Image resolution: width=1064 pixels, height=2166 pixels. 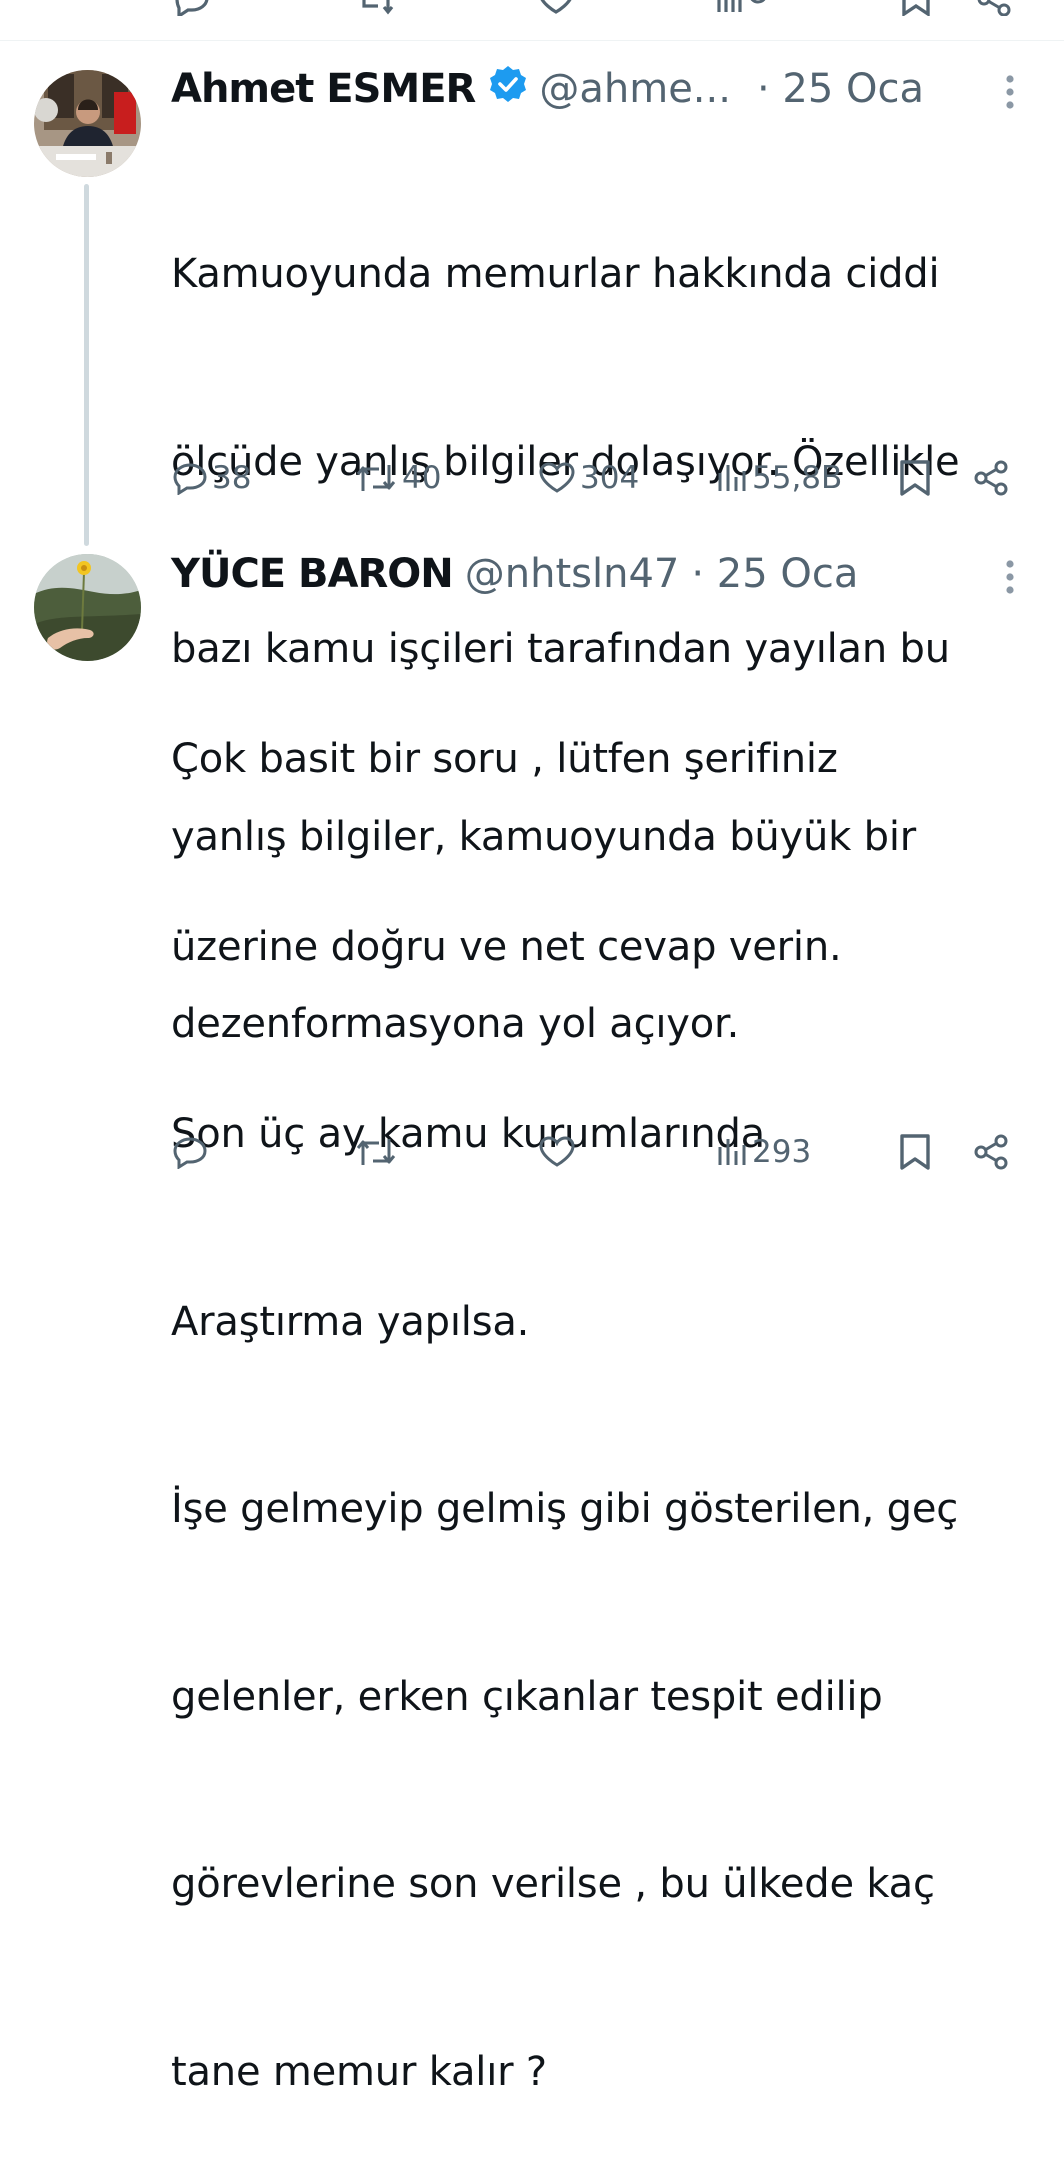 What do you see at coordinates (532, 478) in the screenshot?
I see `tweet-action-bar: 38 40 304 55,8B` at bounding box center [532, 478].